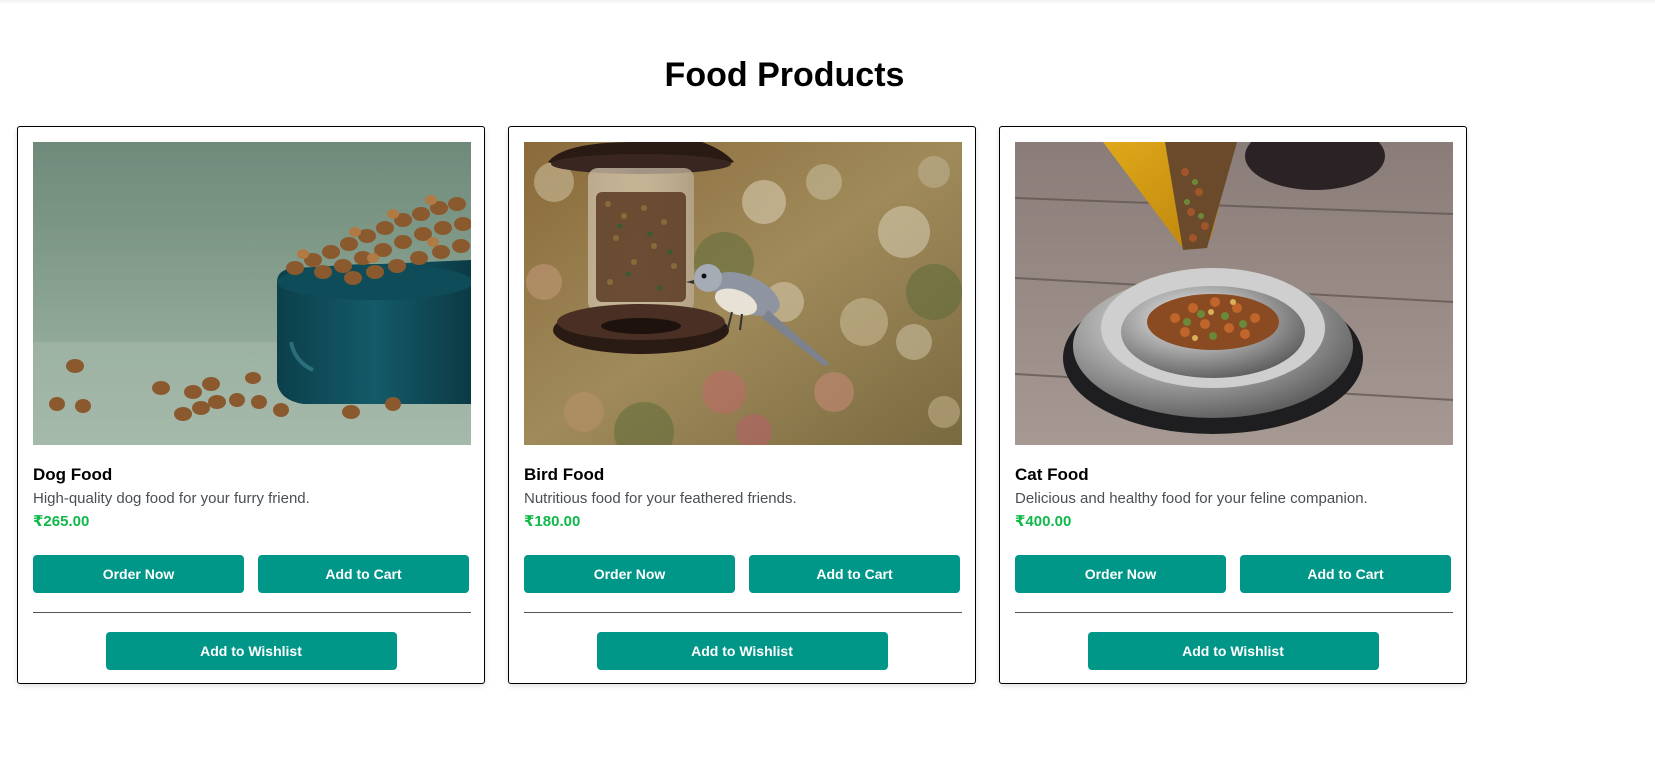 Image resolution: width=1655 pixels, height=780 pixels. Describe the element at coordinates (784, 75) in the screenshot. I see `page-title: Food Products` at that location.